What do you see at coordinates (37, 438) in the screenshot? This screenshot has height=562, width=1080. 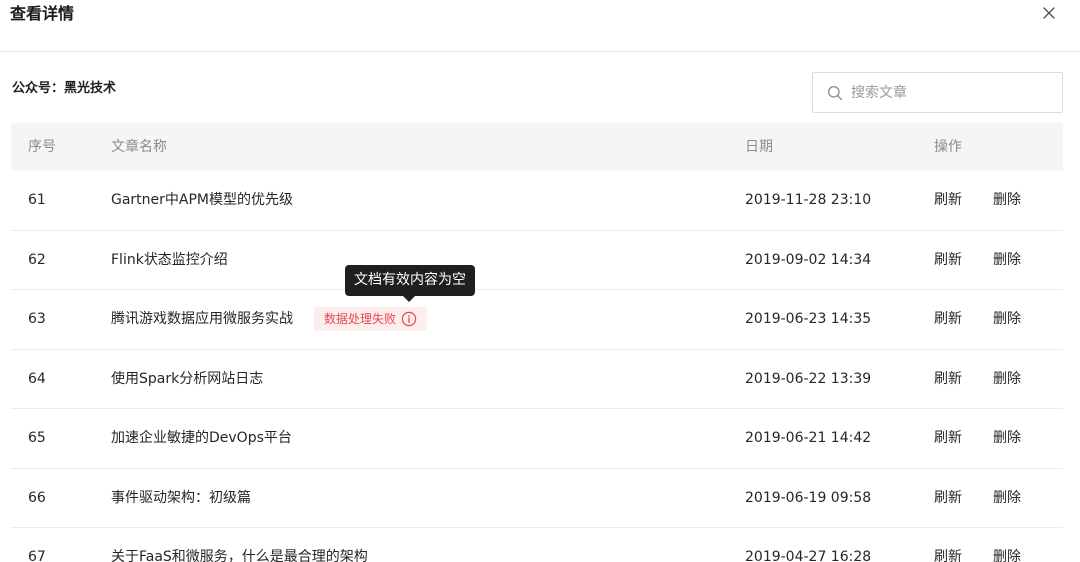 I see `row-num: 65` at bounding box center [37, 438].